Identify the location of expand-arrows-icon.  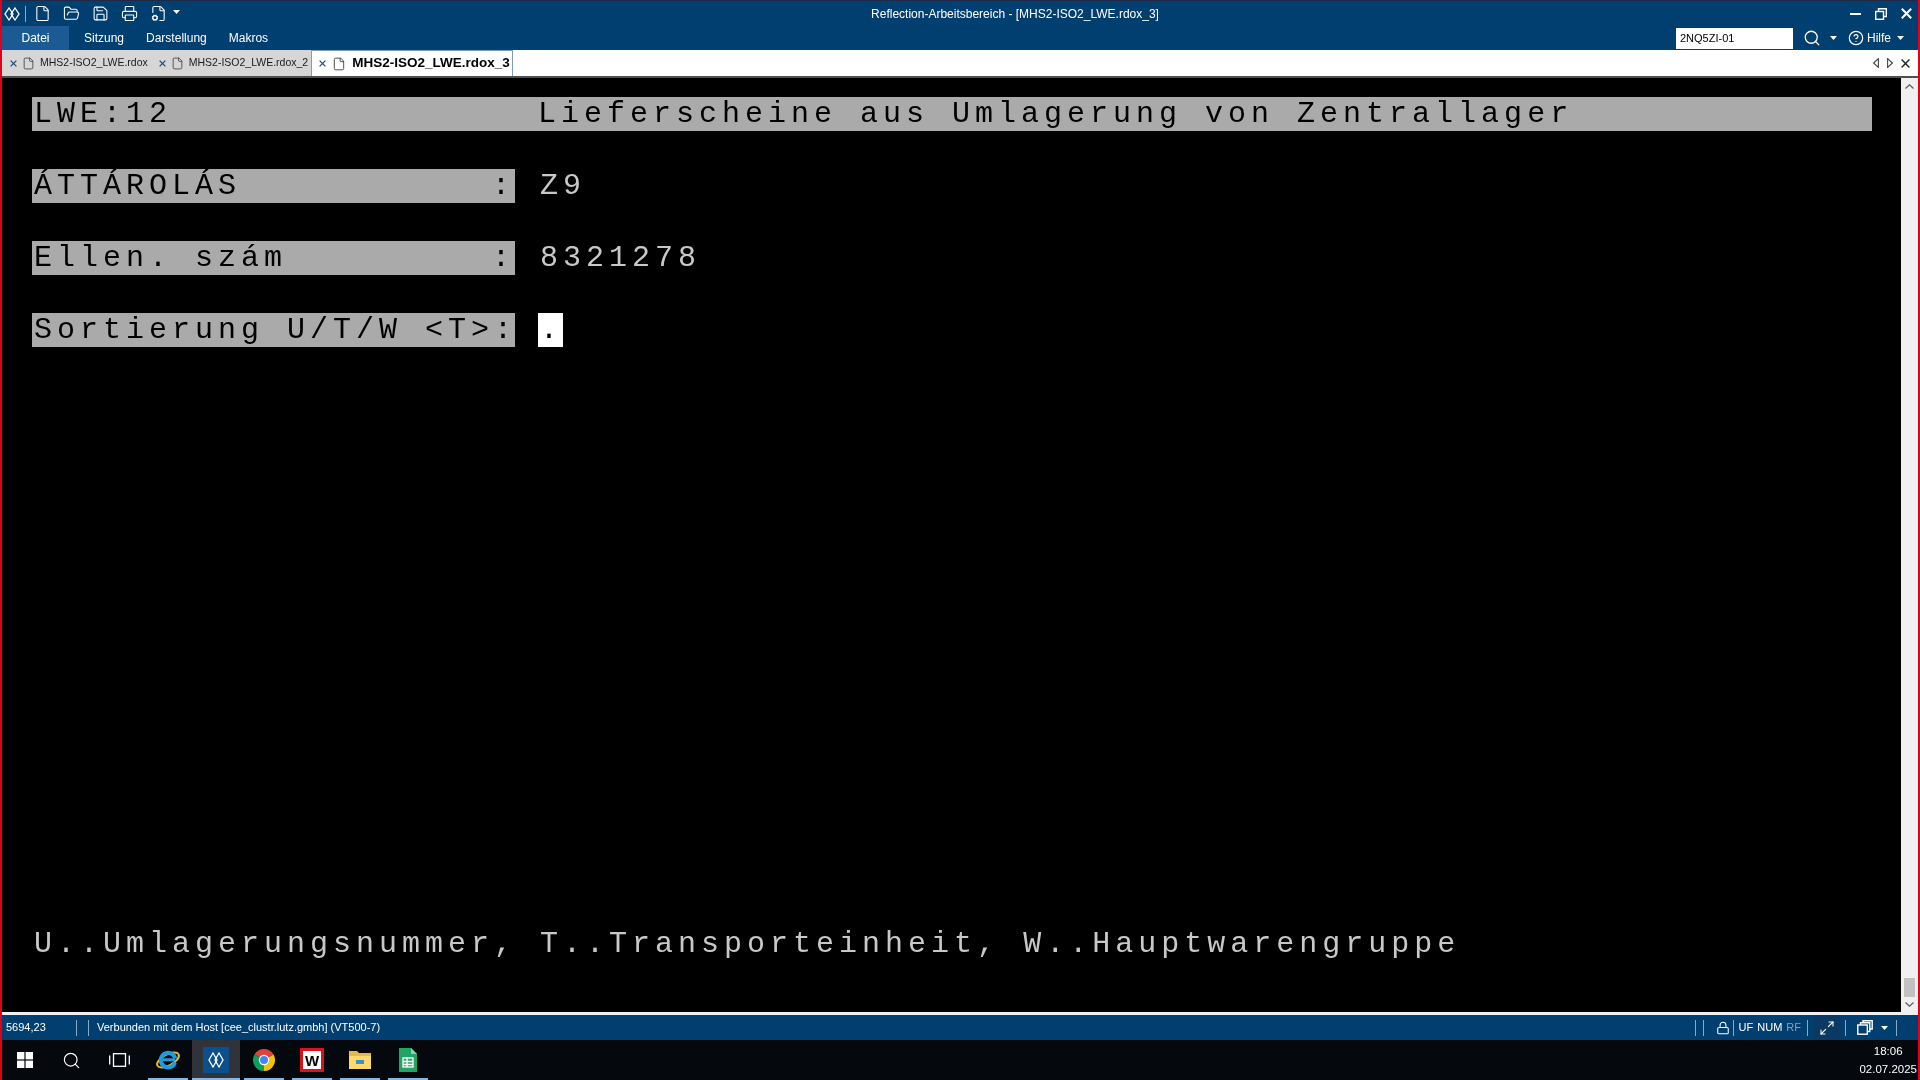
(1827, 1027).